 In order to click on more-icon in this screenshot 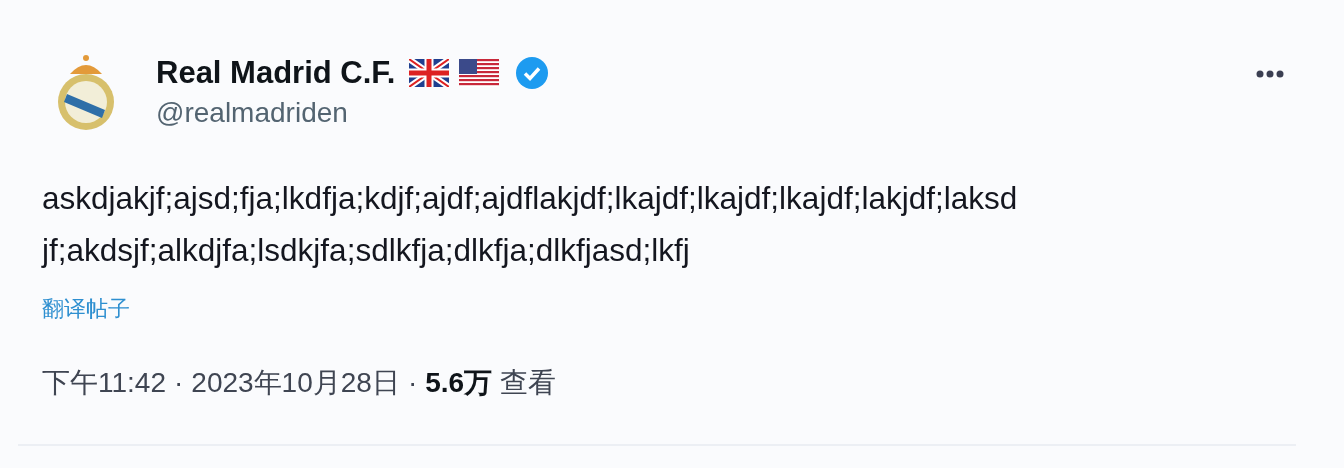, I will do `click(1270, 74)`.